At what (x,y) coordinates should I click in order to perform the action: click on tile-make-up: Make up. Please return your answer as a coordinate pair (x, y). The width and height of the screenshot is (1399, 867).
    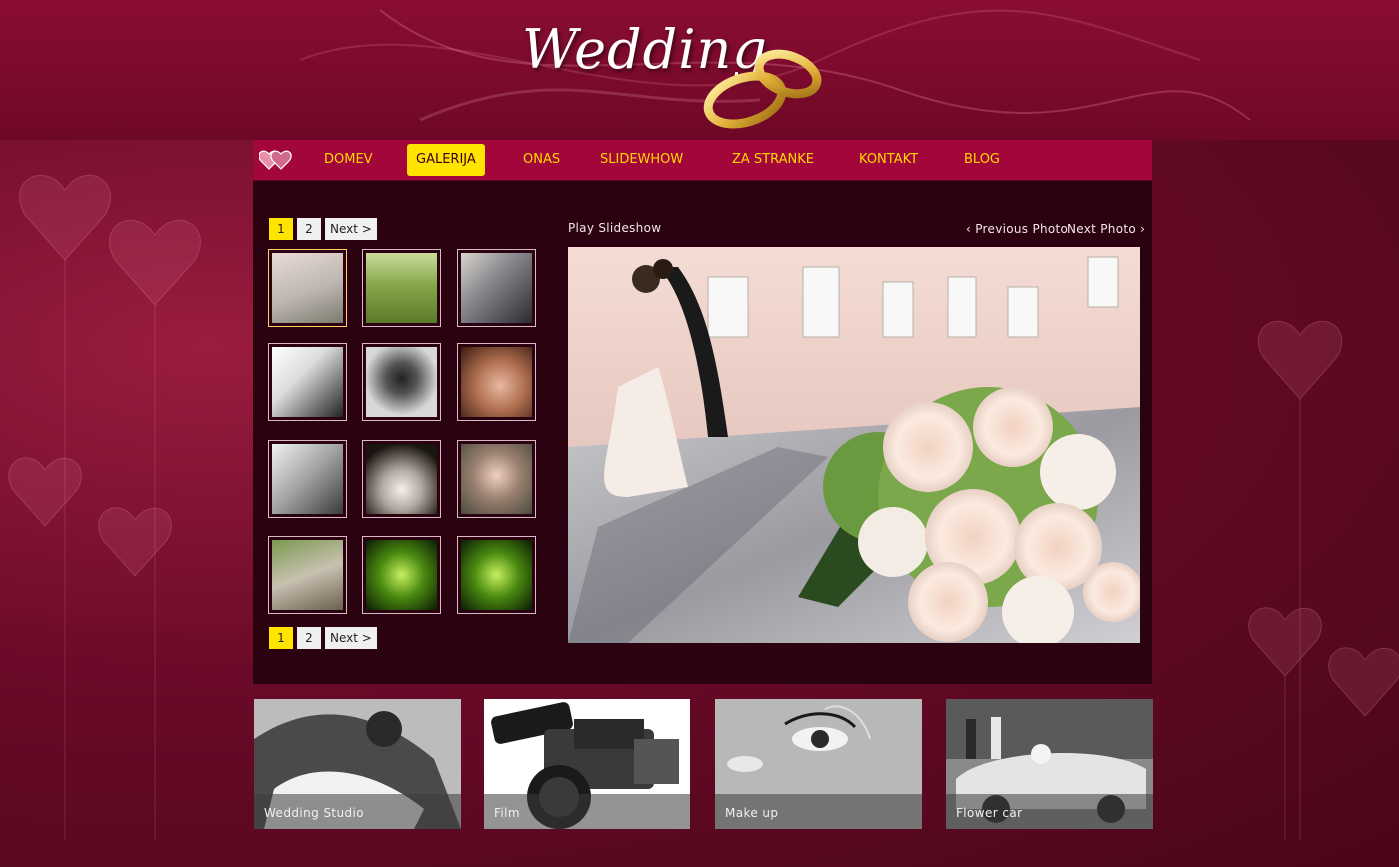
    Looking at the image, I should click on (818, 764).